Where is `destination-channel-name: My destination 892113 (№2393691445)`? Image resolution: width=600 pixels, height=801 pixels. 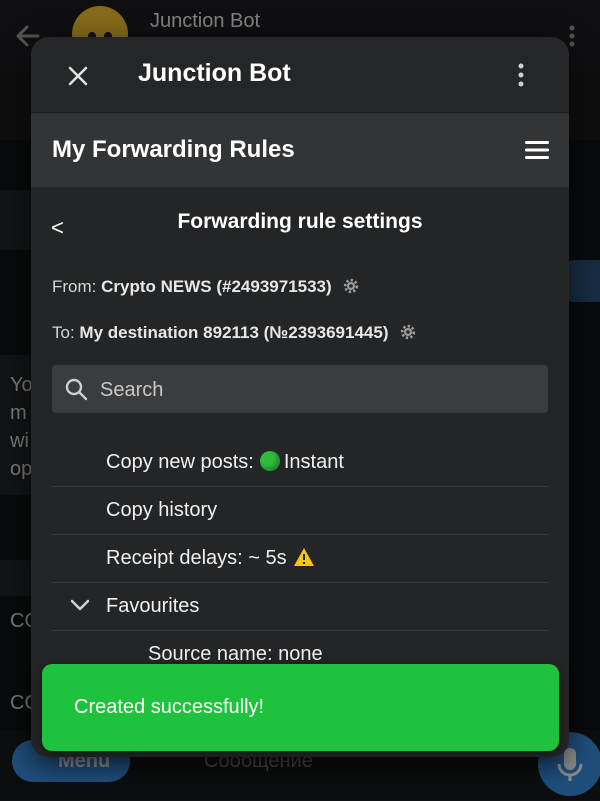 destination-channel-name: My destination 892113 (№2393691445) is located at coordinates (234, 332).